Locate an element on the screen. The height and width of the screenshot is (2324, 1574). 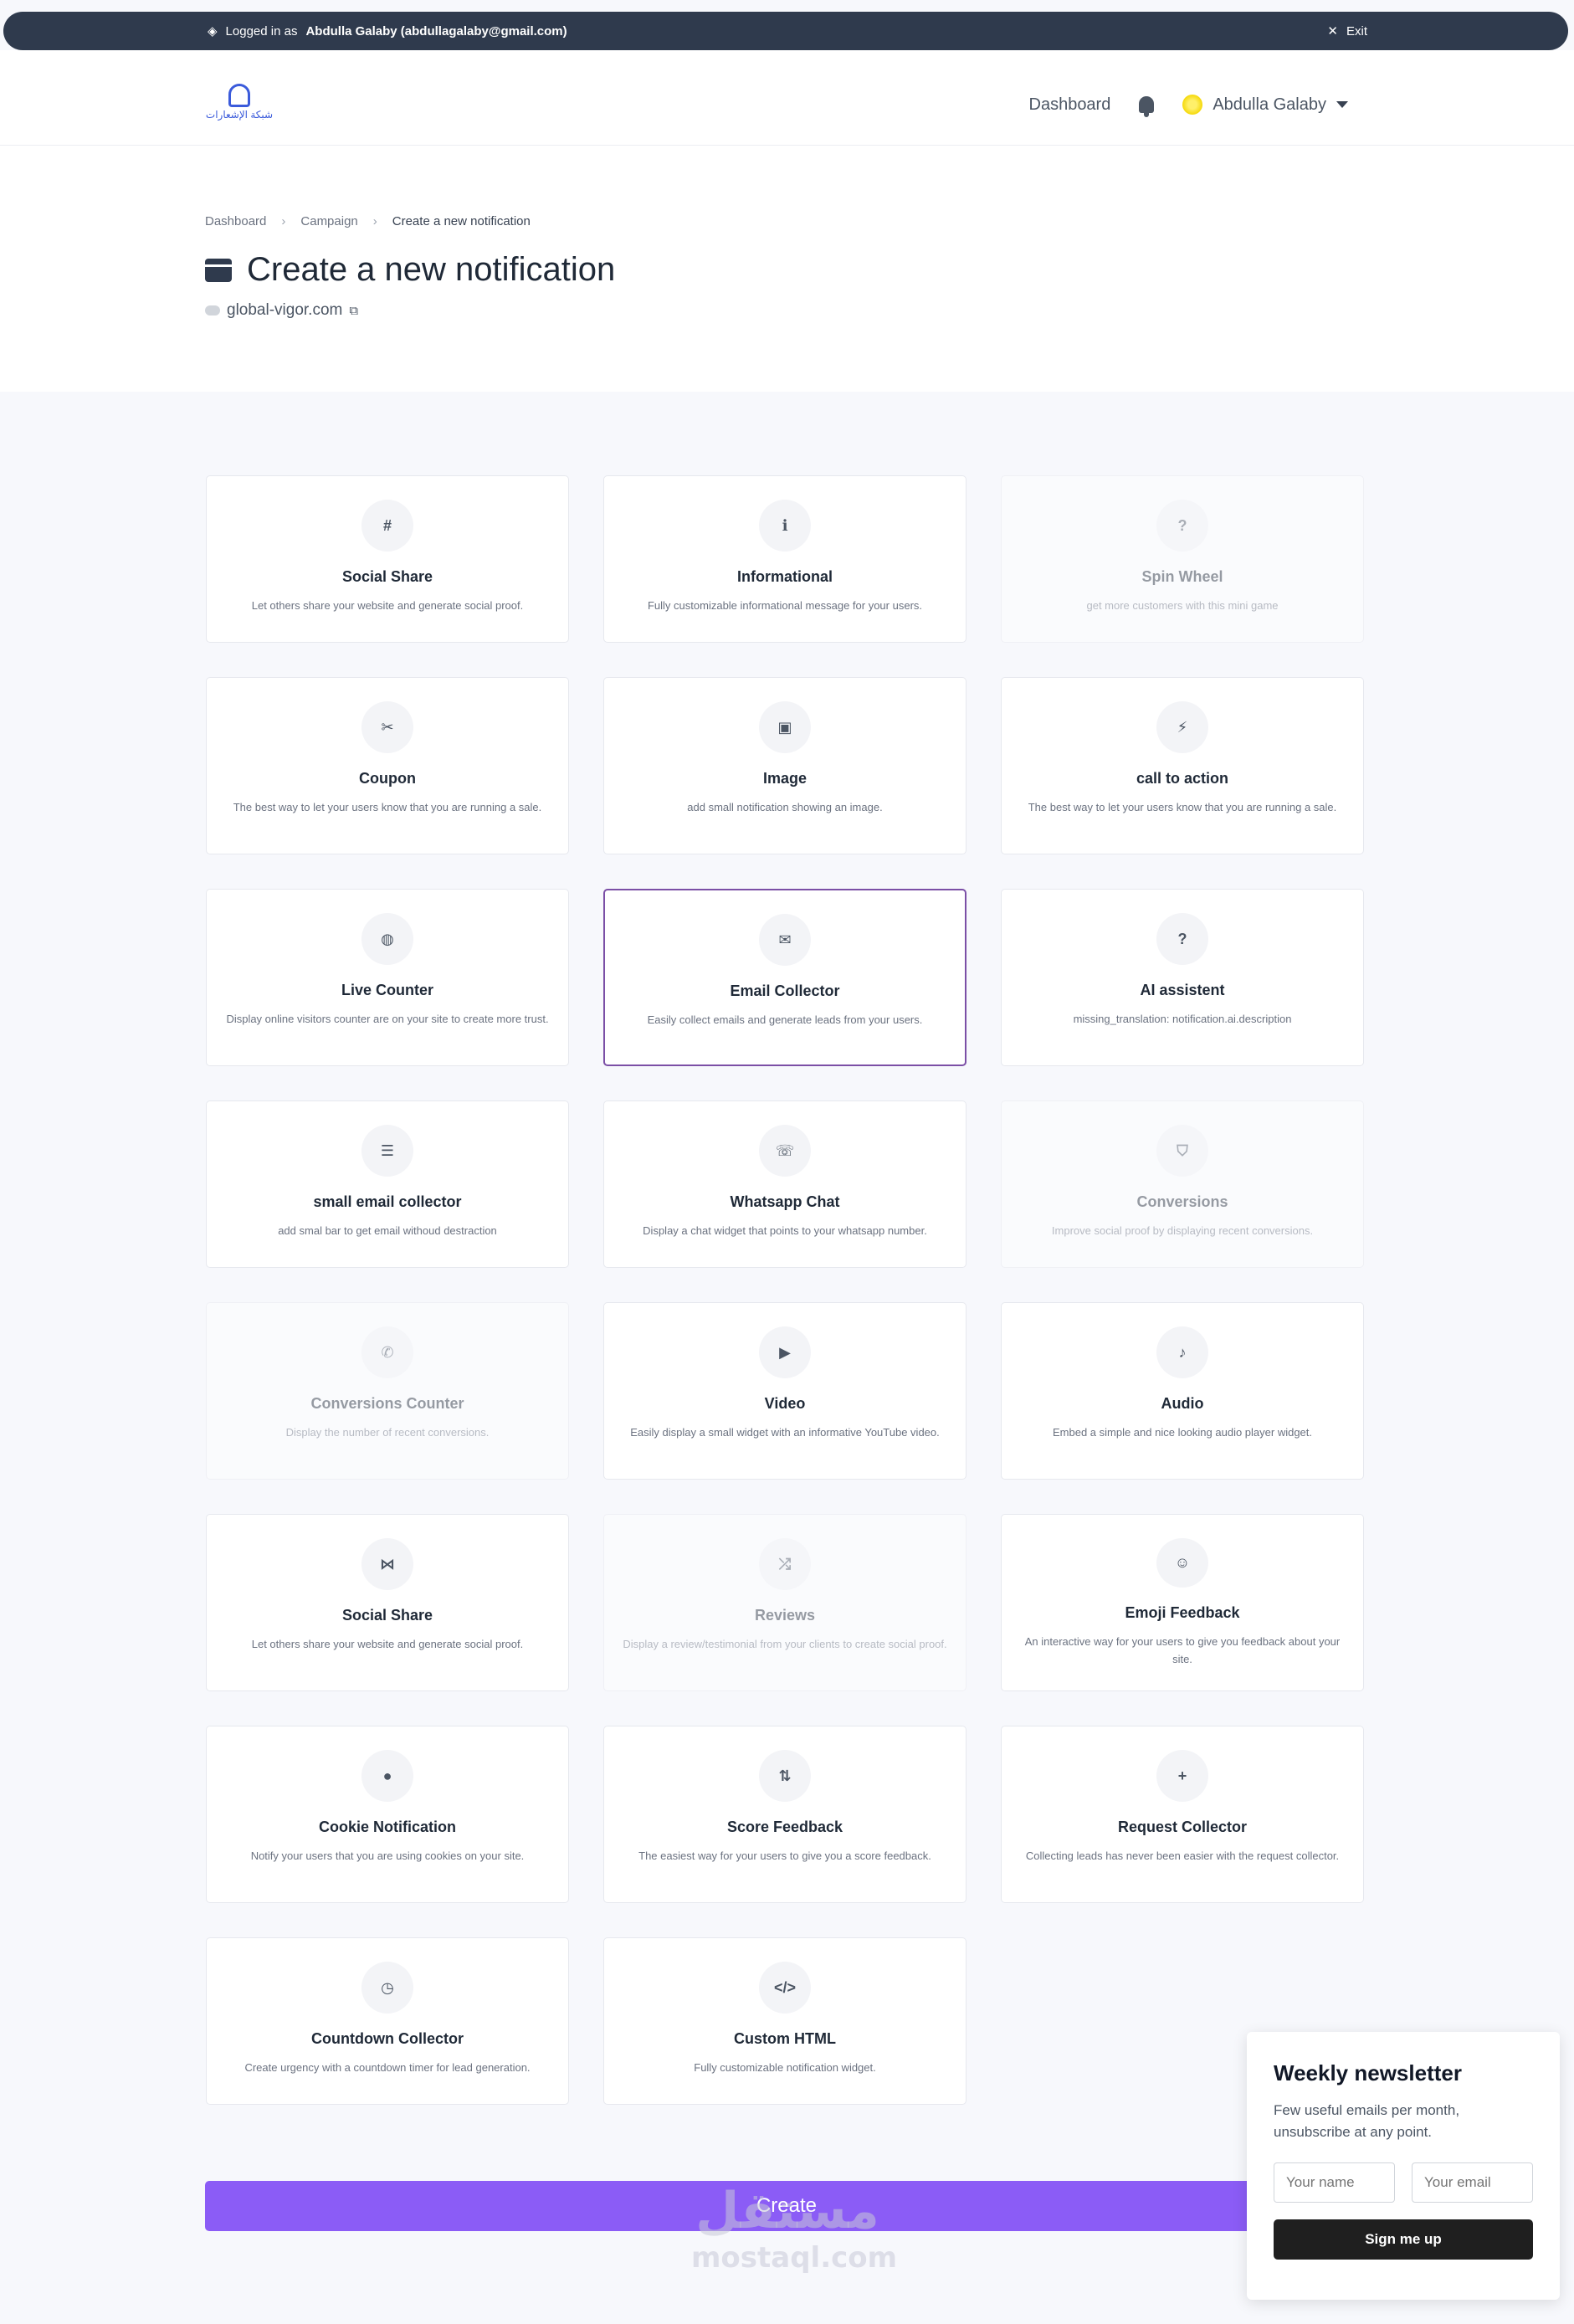
watermark-arabic: مستقل is located at coordinates (787, 2211).